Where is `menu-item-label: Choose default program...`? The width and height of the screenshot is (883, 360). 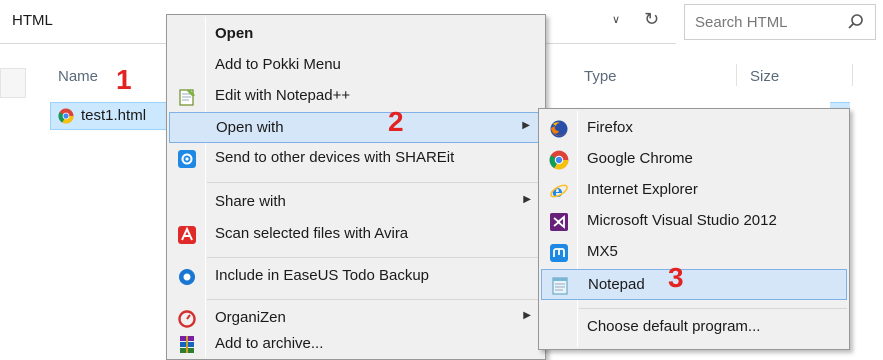
menu-item-label: Choose default program... is located at coordinates (674, 326).